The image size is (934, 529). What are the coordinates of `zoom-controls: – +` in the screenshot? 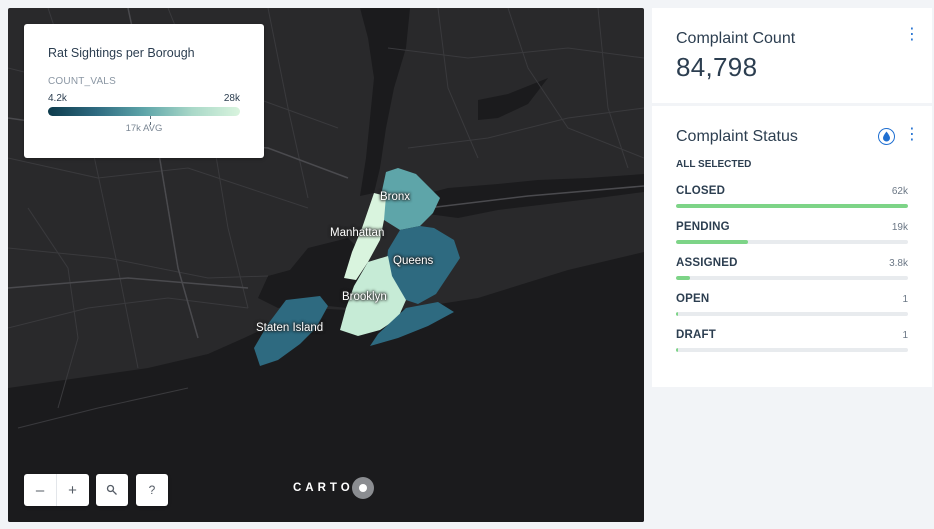 It's located at (56, 490).